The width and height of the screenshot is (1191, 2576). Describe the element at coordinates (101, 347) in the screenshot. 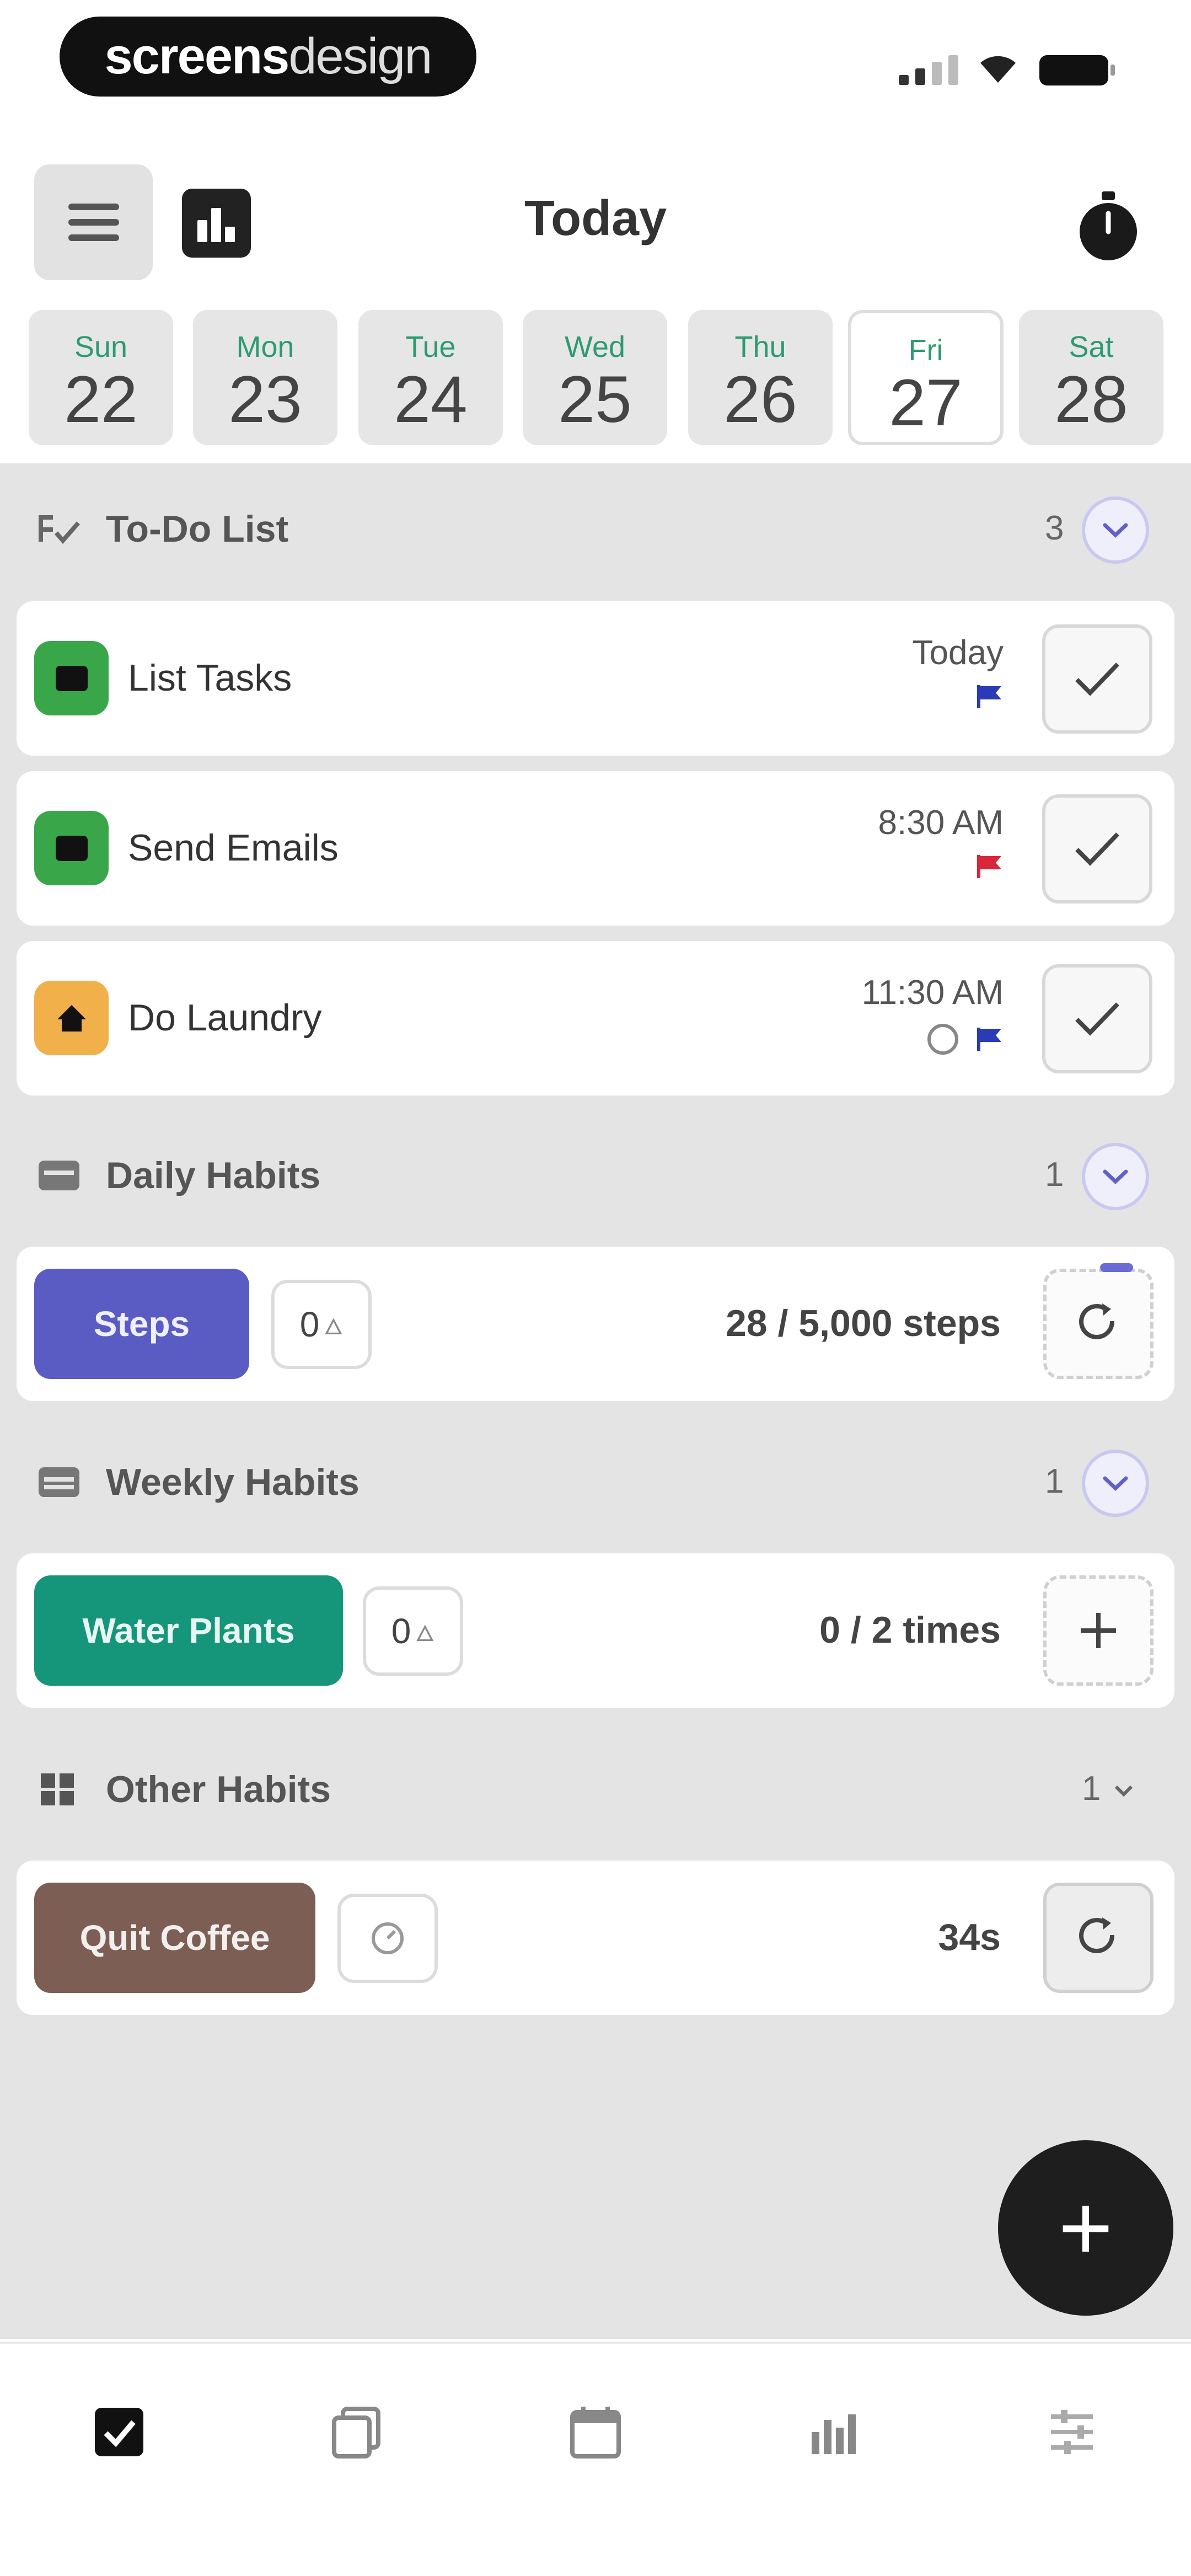

I see `day-name: Sun` at that location.